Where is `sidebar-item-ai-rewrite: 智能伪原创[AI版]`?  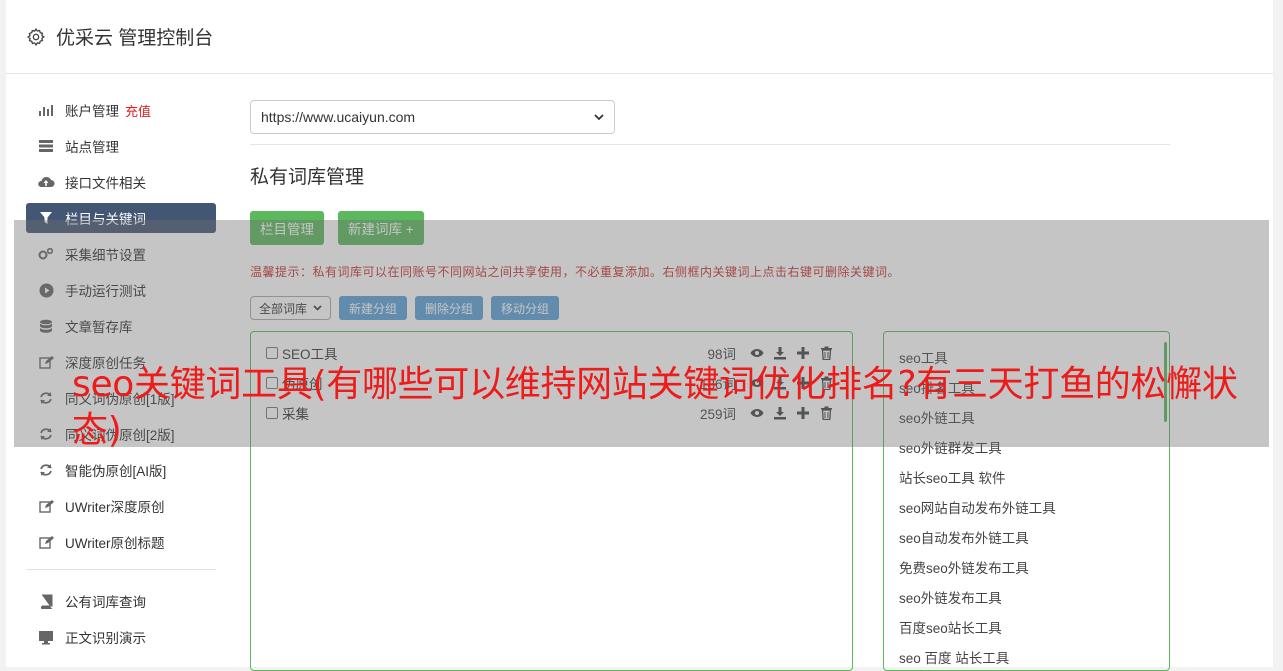
sidebar-item-ai-rewrite: 智能伪原创[AI版] is located at coordinates (121, 470).